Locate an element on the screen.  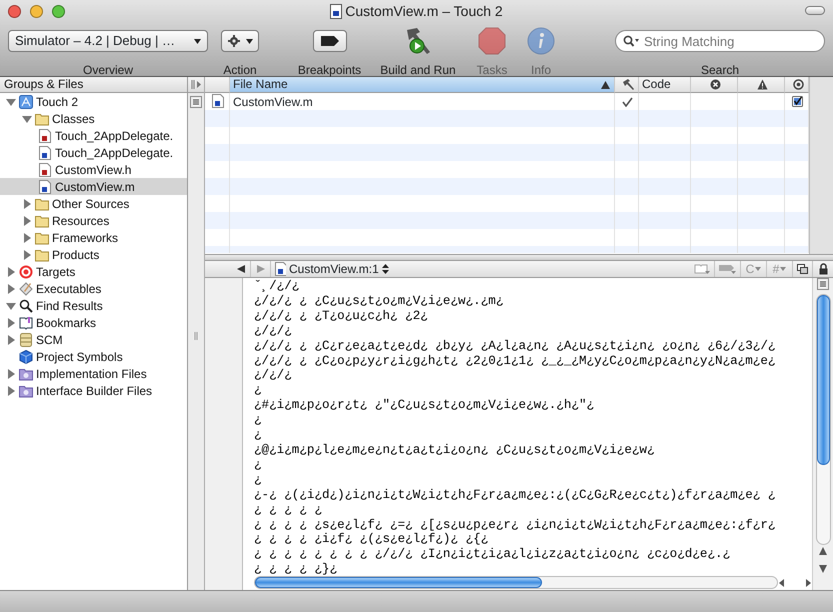
pencil-icon is located at coordinates (26, 289).